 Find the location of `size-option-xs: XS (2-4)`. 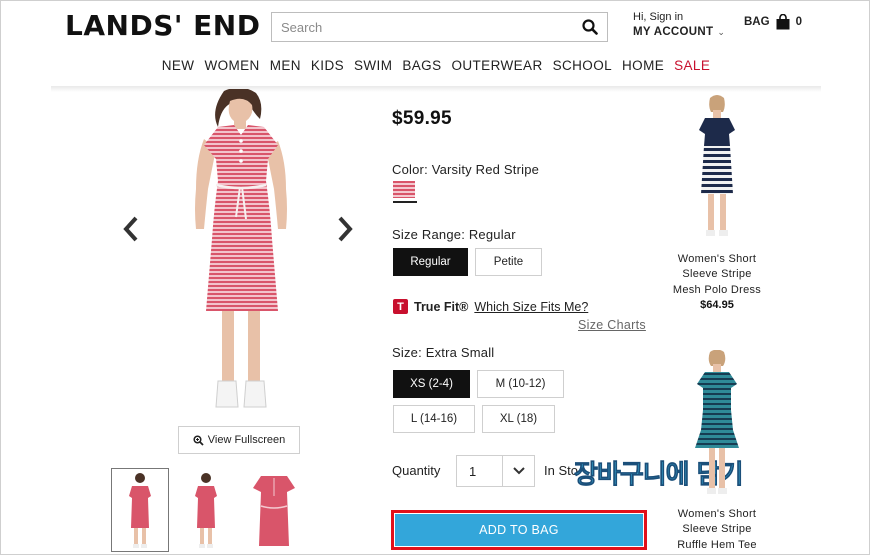

size-option-xs: XS (2-4) is located at coordinates (431, 384).